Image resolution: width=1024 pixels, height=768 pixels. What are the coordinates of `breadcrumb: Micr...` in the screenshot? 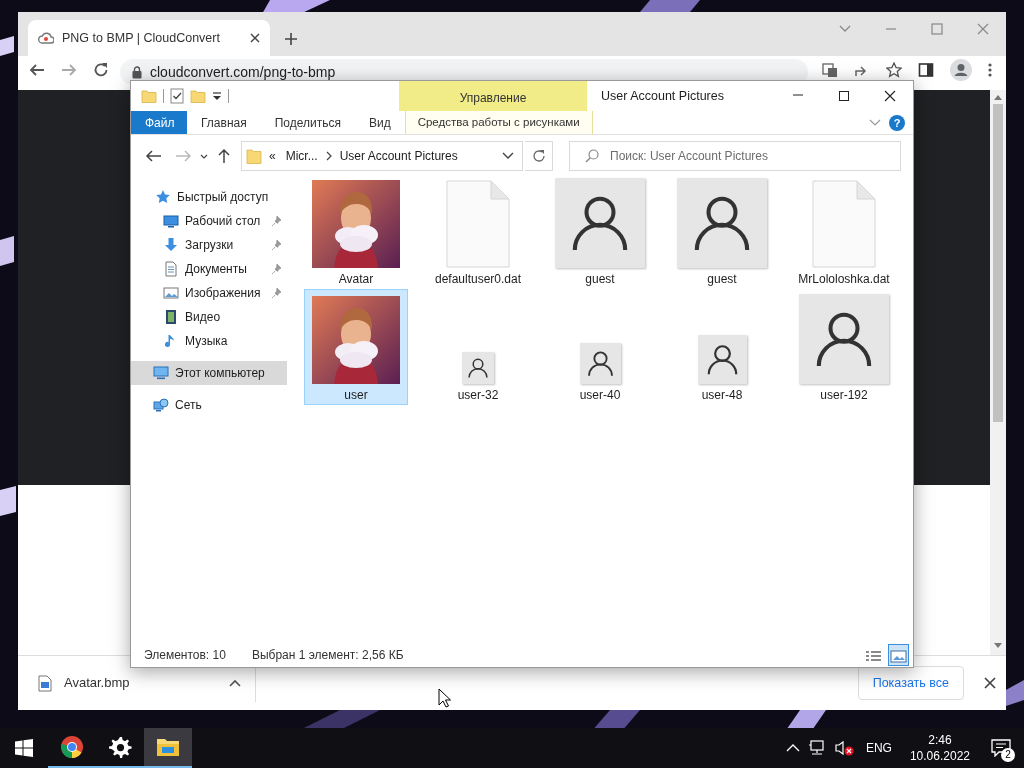 It's located at (301, 156).